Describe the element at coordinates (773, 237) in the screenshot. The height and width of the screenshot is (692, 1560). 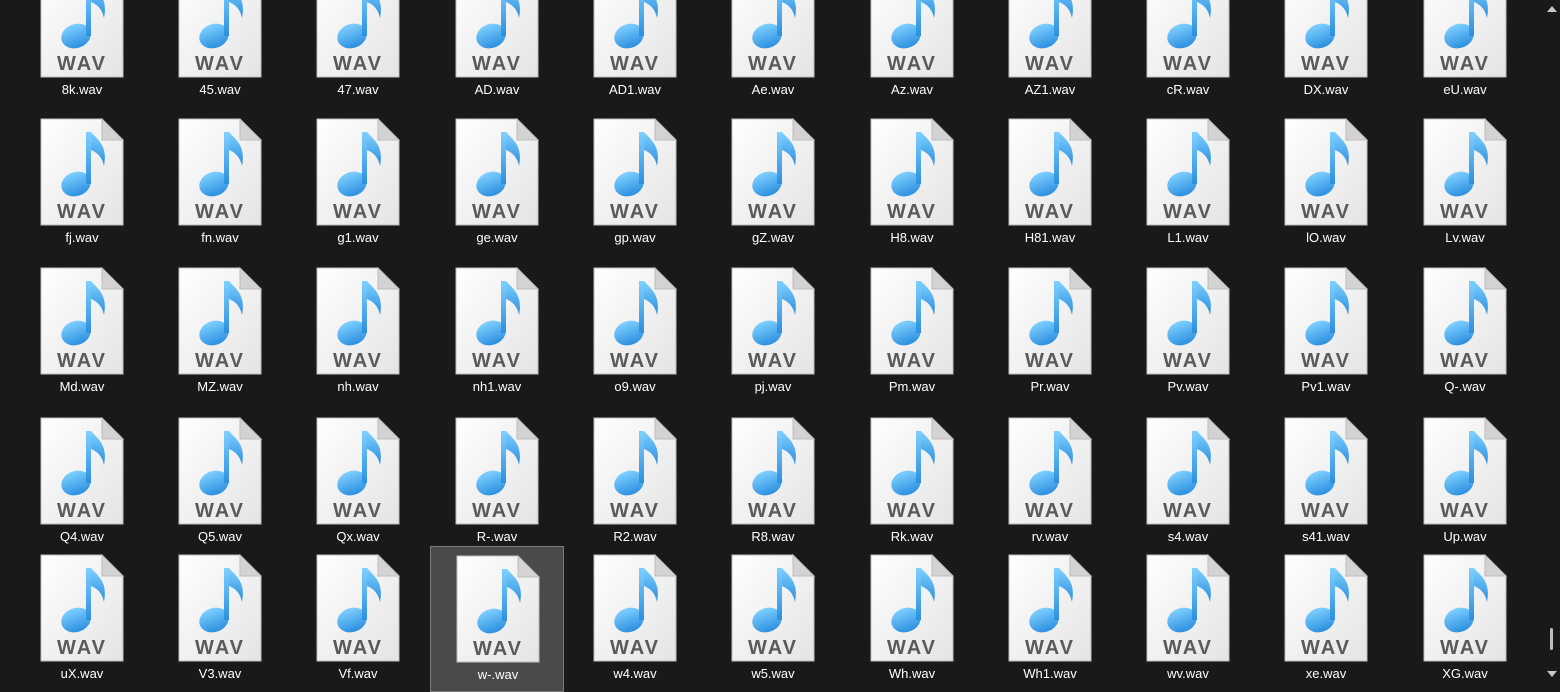
I see `file-name-label: gZ.wav` at that location.